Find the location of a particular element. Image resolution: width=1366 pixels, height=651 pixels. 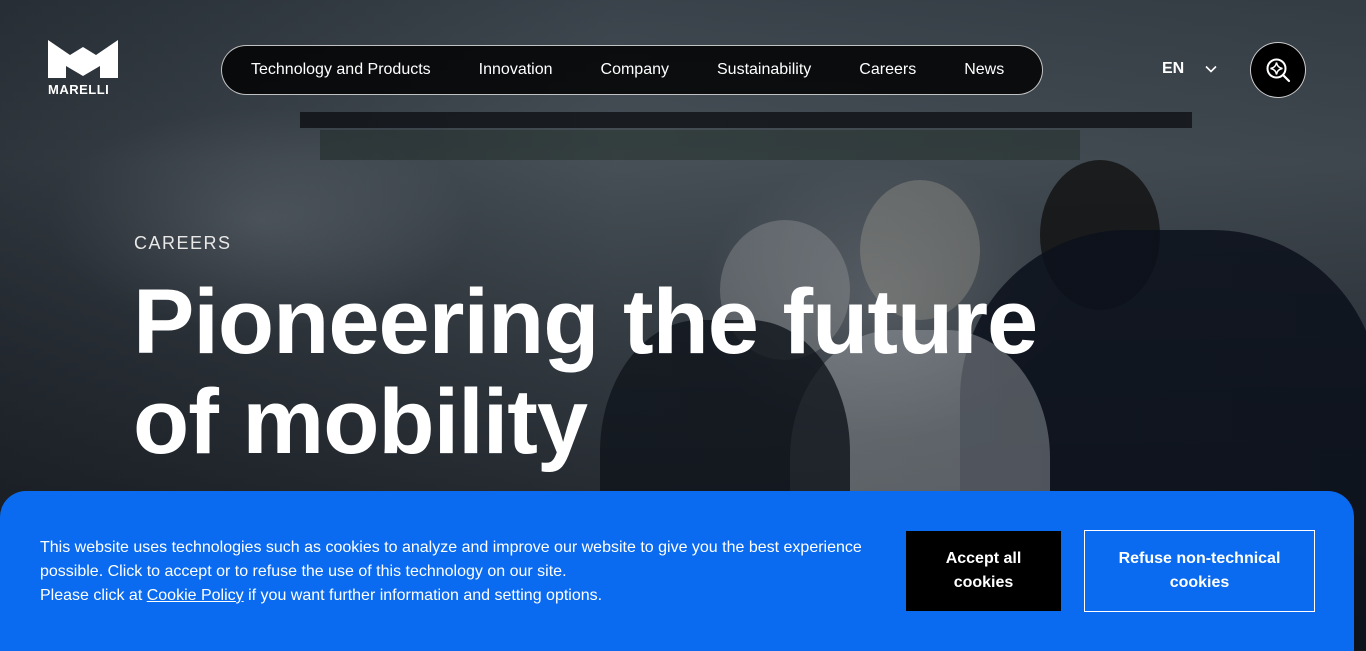

hero-headline-line-2: of mobility is located at coordinates (360, 422).